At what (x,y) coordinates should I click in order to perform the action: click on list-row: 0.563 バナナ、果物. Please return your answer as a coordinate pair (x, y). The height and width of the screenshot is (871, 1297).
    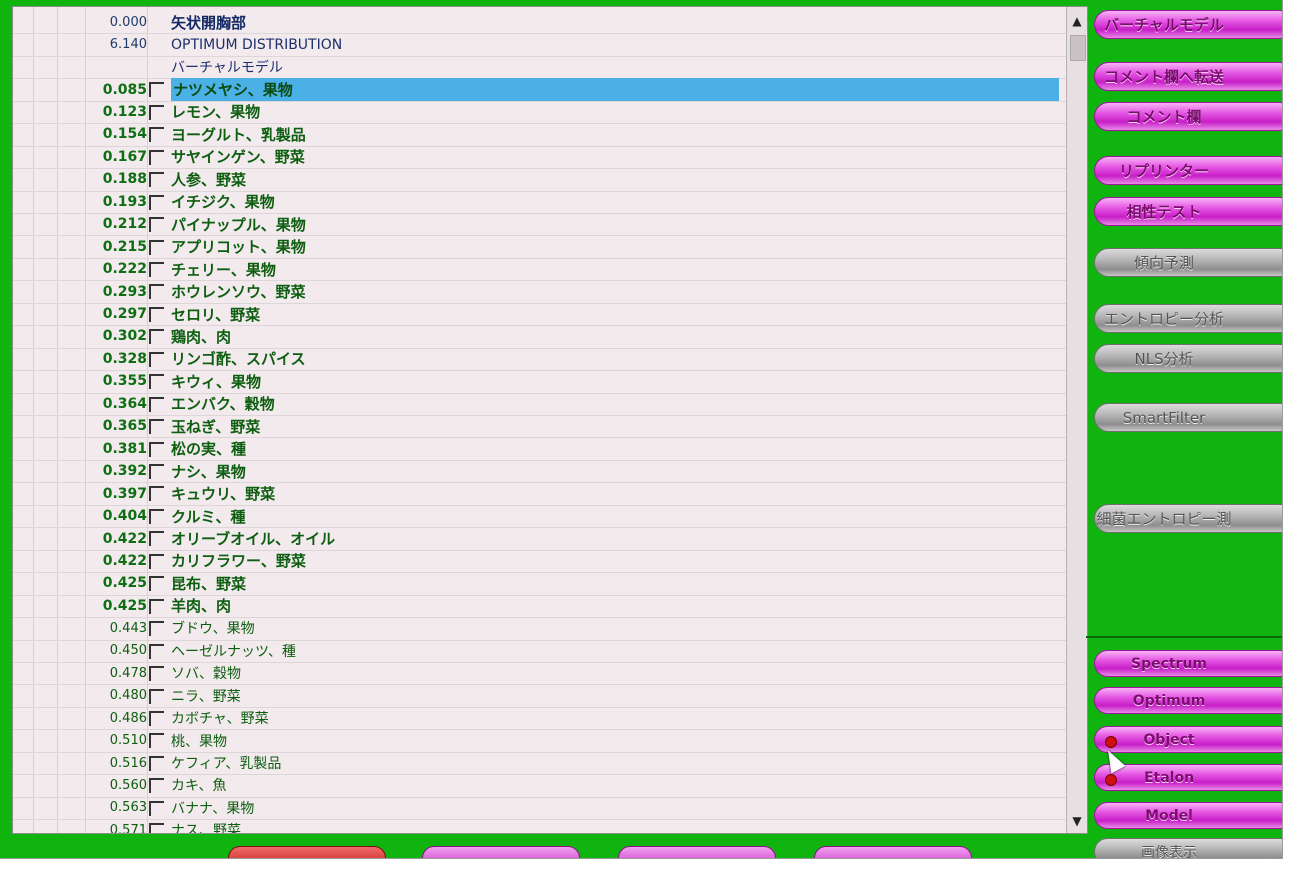
    Looking at the image, I should click on (540, 809).